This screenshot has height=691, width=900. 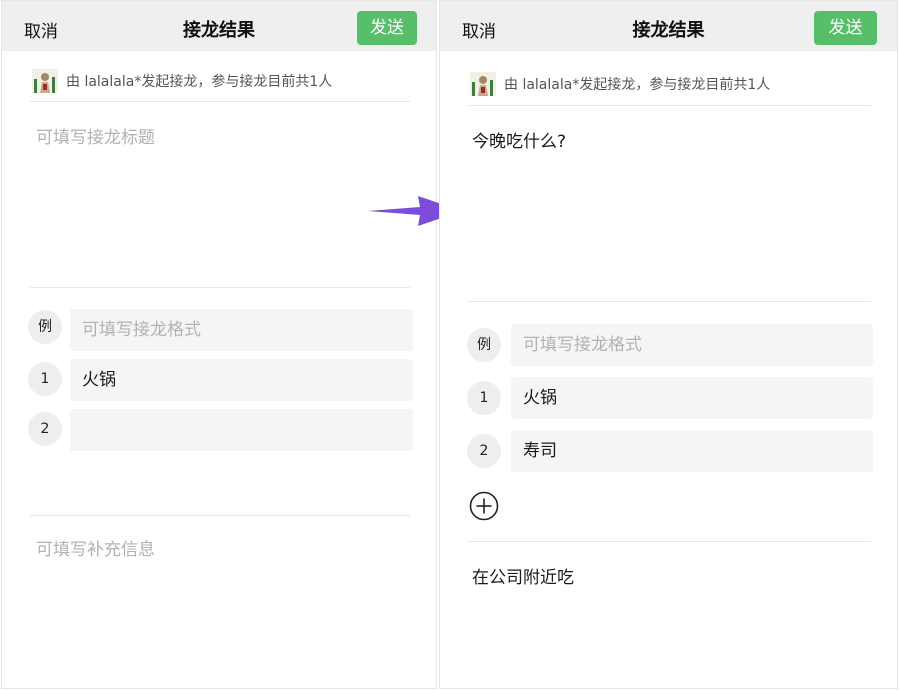 I want to click on title-input: 今晚吃什么?, so click(x=519, y=139).